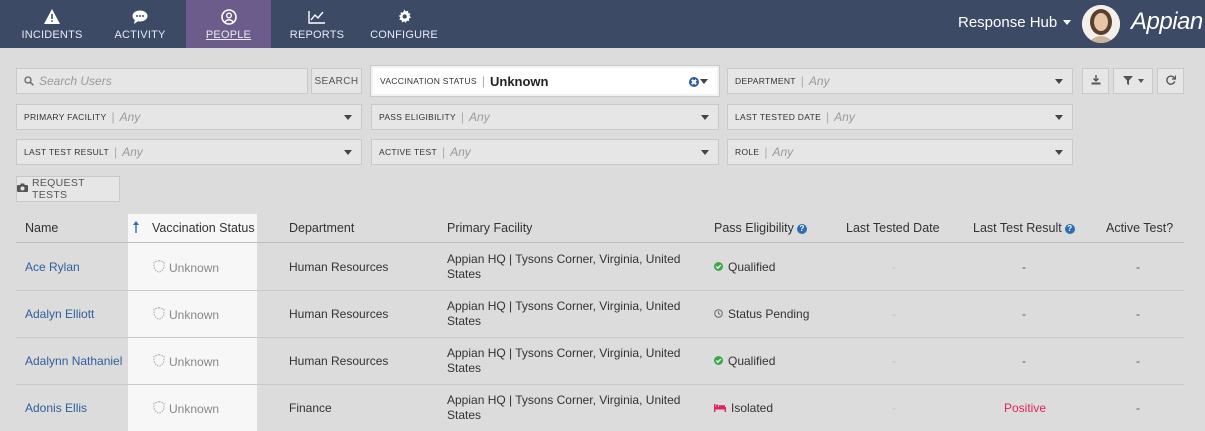 The width and height of the screenshot is (1205, 431). Describe the element at coordinates (52, 34) in the screenshot. I see `nav-incidents-label: INCIDENTS` at that location.